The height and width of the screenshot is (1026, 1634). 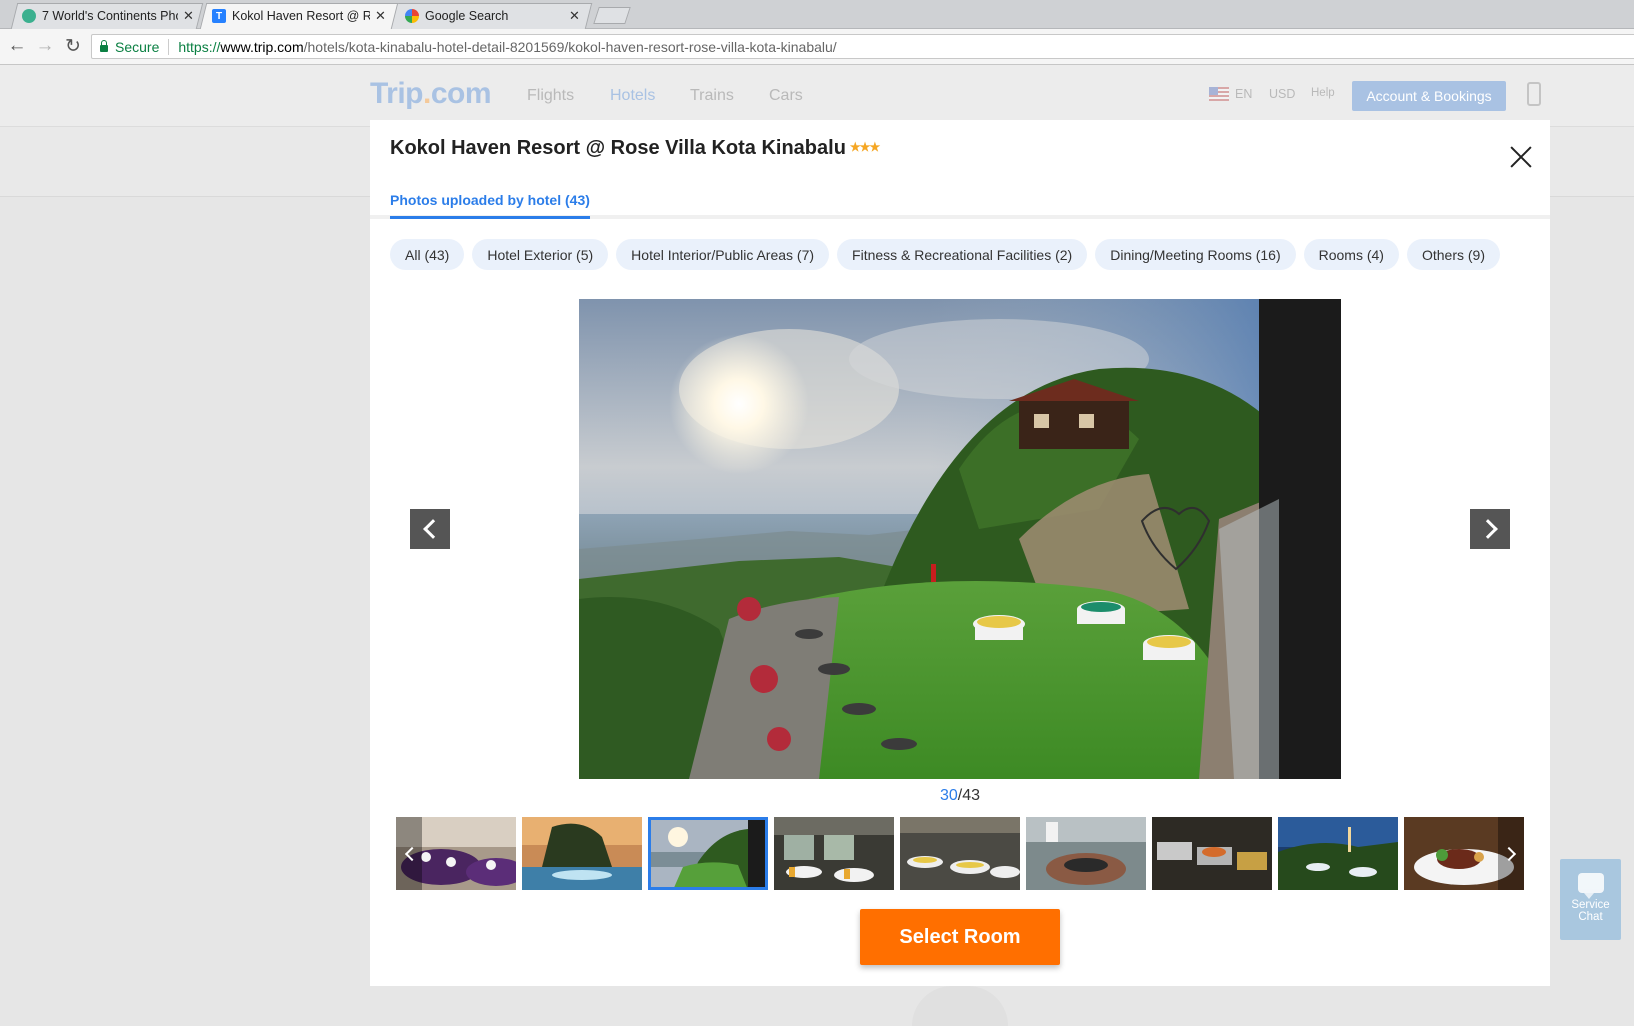 I want to click on filter-chip-hotel-interior: Hotel Interior/Public Areas (7), so click(x=723, y=254).